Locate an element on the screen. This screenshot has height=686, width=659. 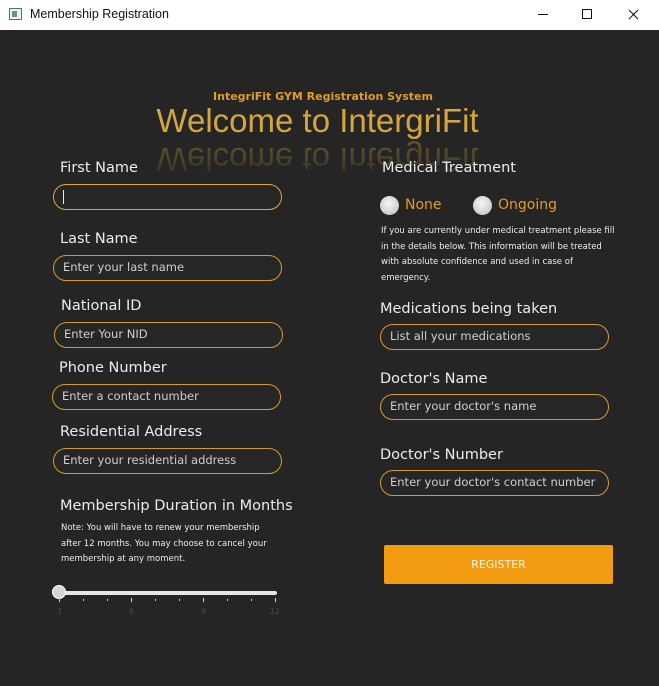
radio-ongoing-label: Ongoing is located at coordinates (527, 205).